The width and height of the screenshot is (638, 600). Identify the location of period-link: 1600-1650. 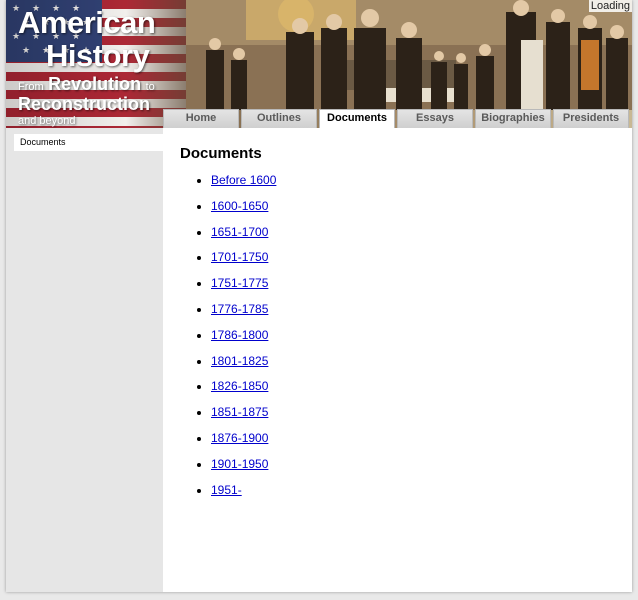
(239, 206).